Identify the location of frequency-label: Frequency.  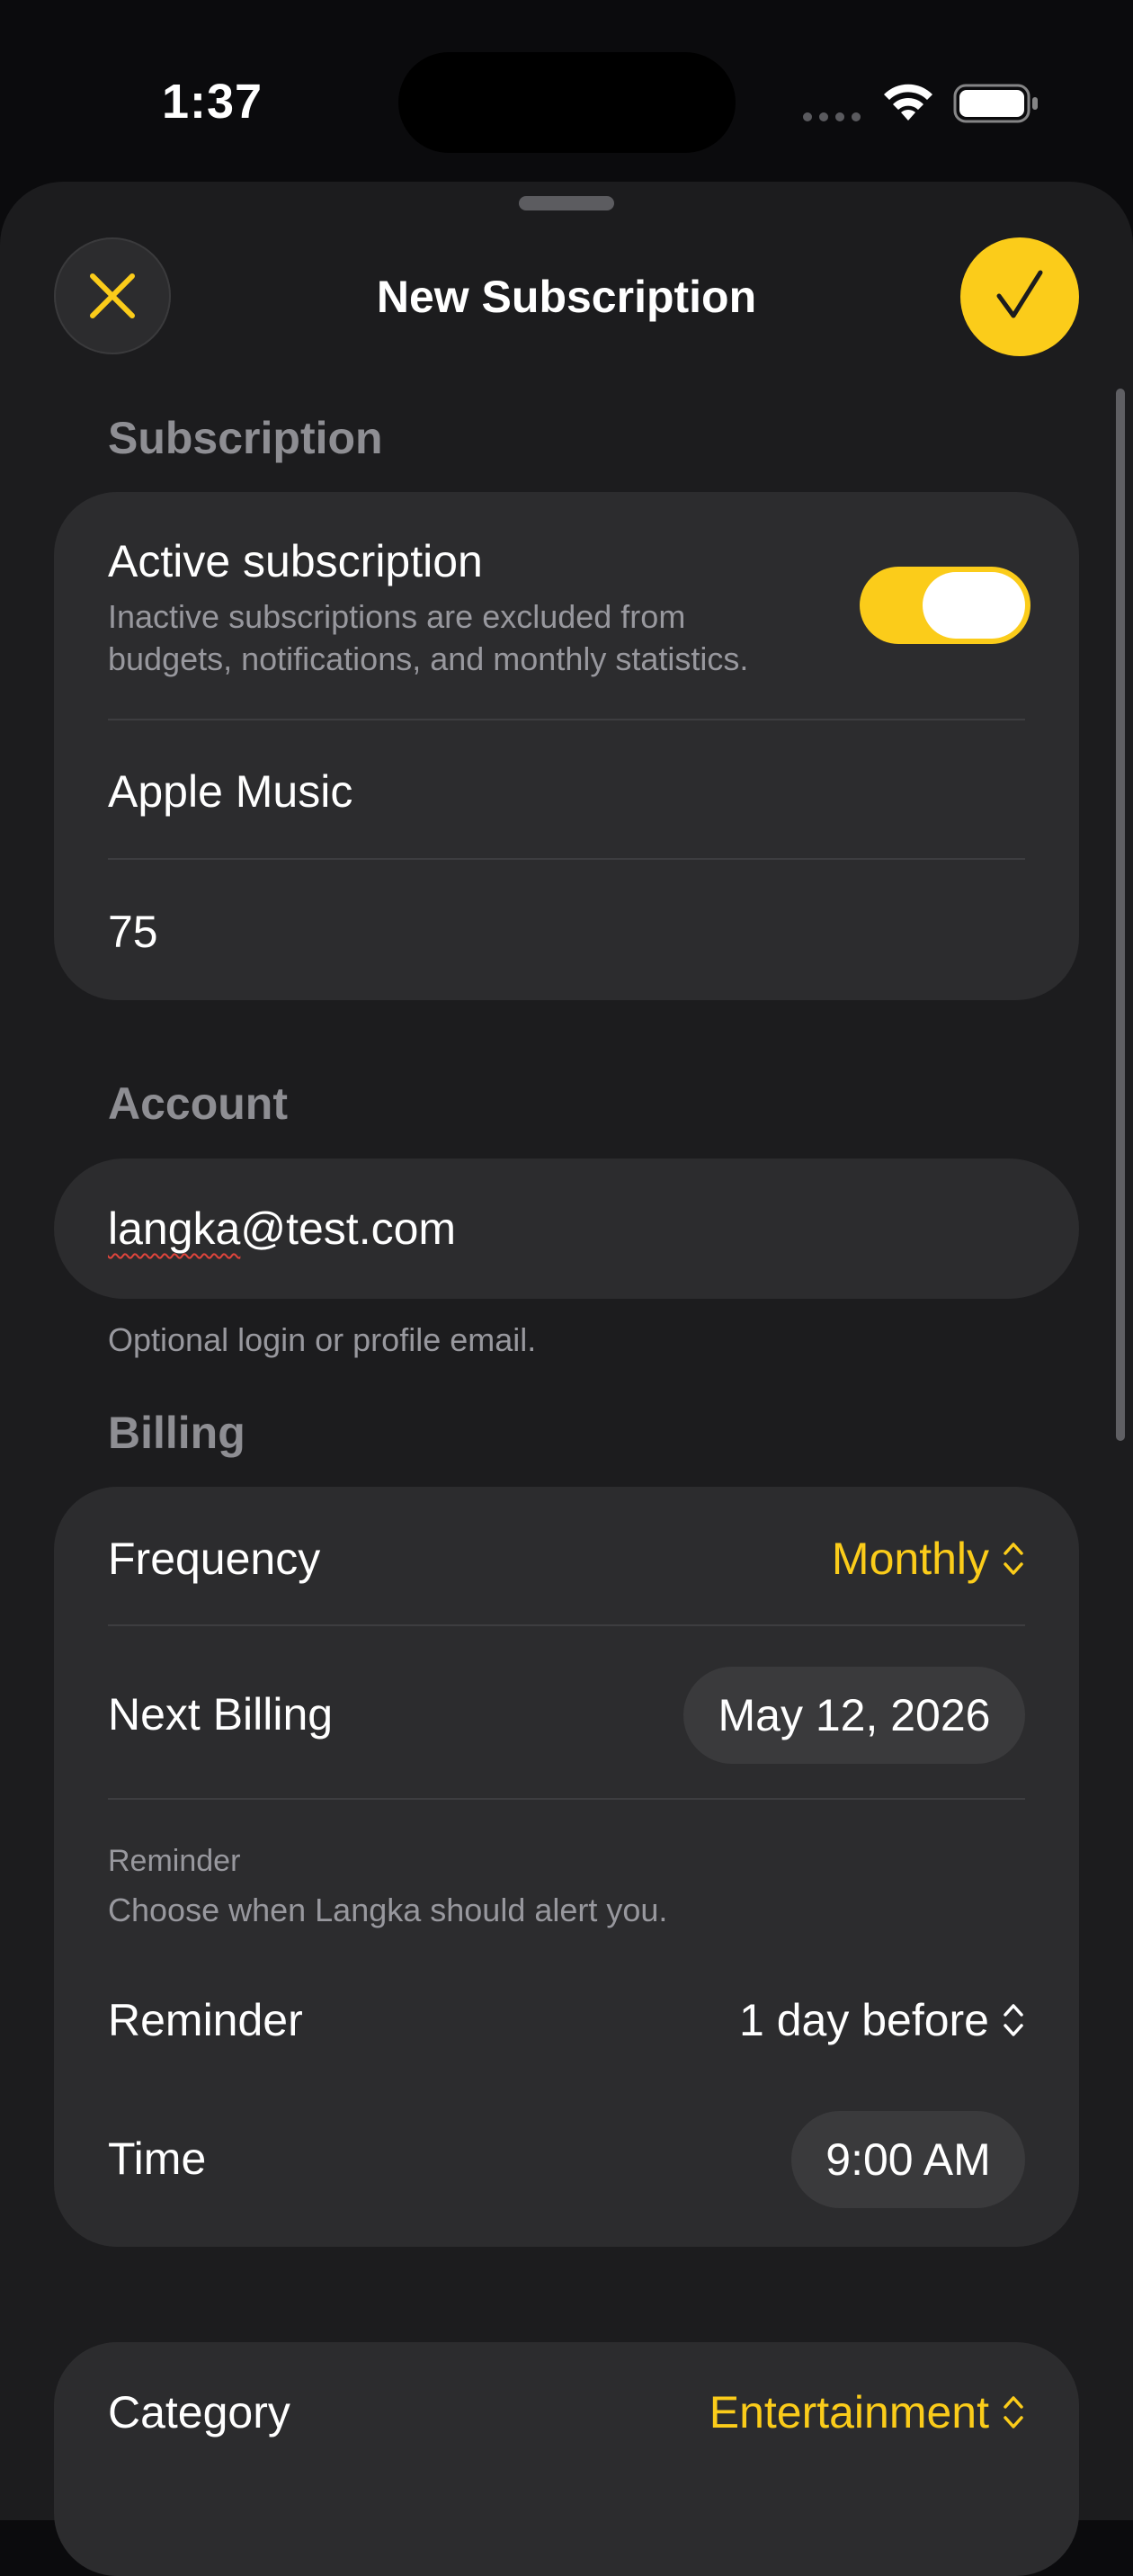
(214, 1559).